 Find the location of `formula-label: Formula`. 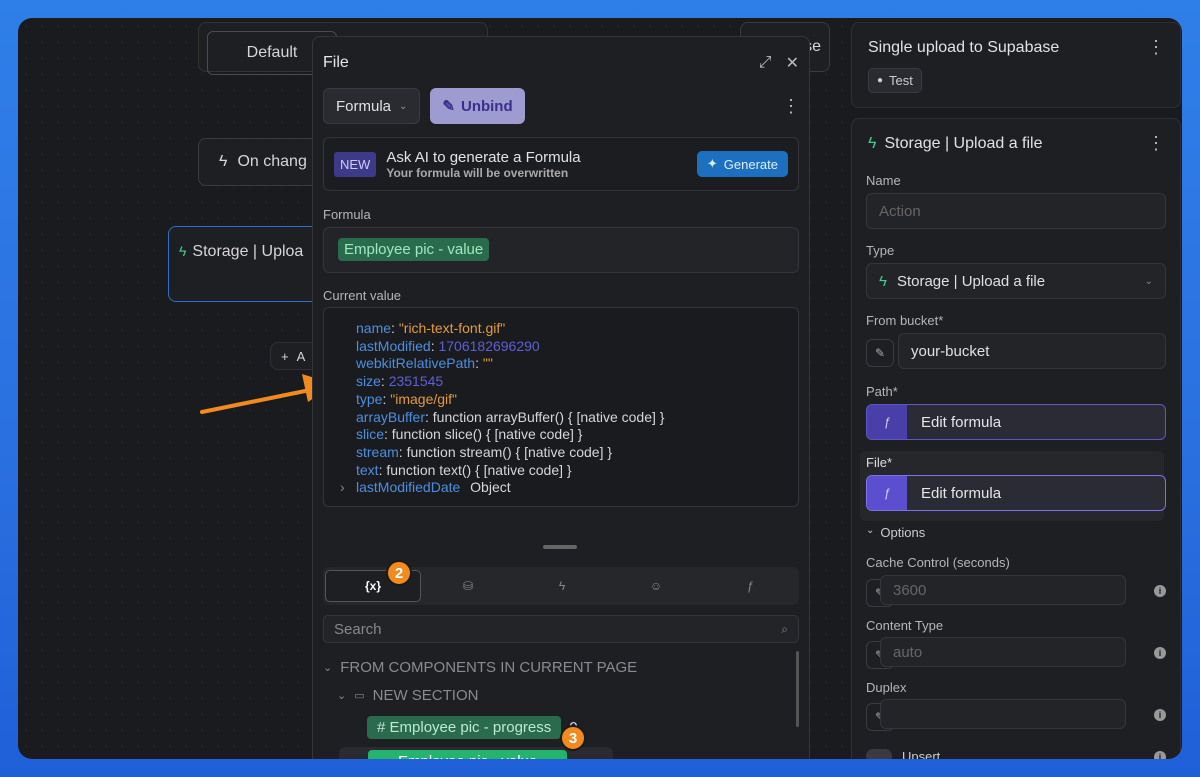

formula-label: Formula is located at coordinates (347, 214).